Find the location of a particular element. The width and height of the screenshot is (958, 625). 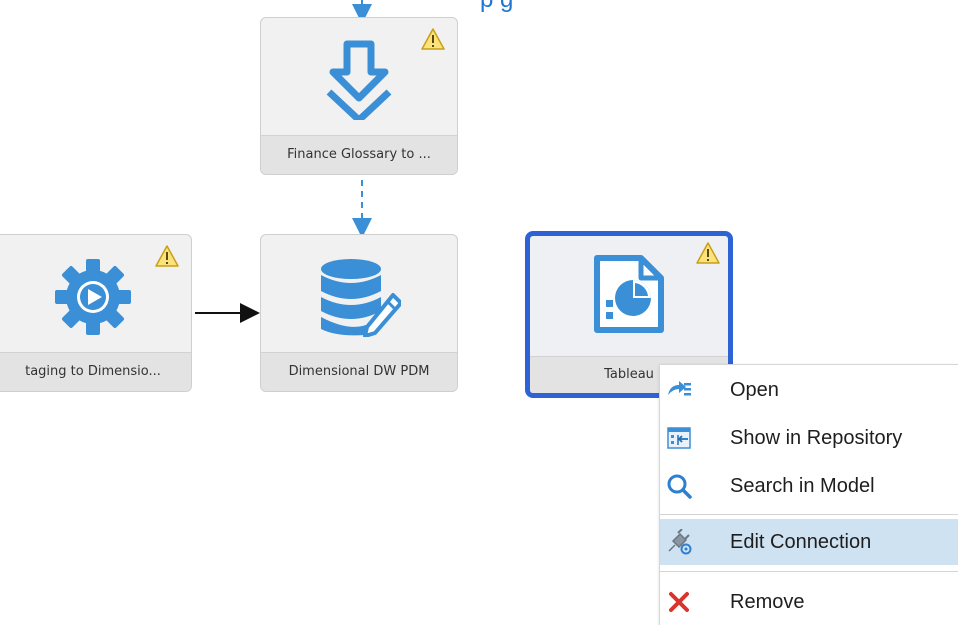

remove-icon is located at coordinates (679, 602).